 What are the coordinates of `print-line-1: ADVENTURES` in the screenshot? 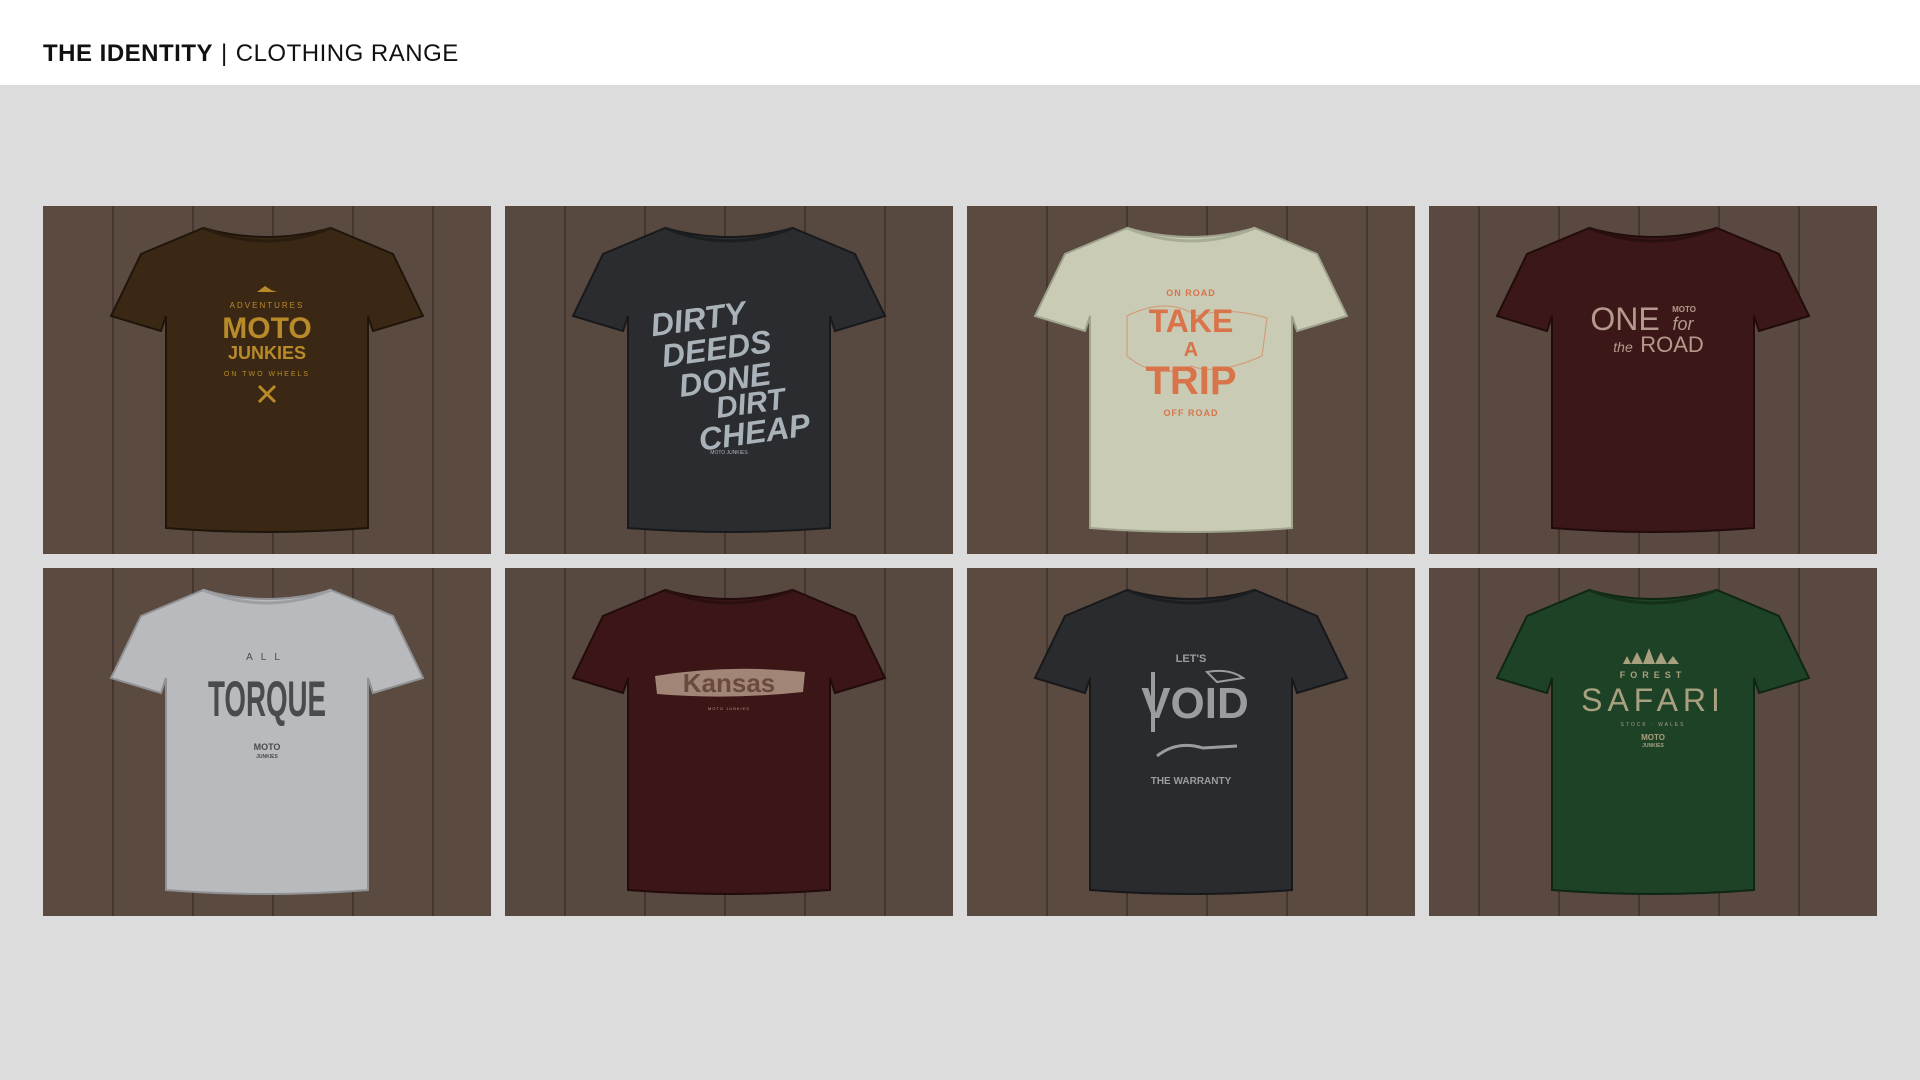 It's located at (267, 305).